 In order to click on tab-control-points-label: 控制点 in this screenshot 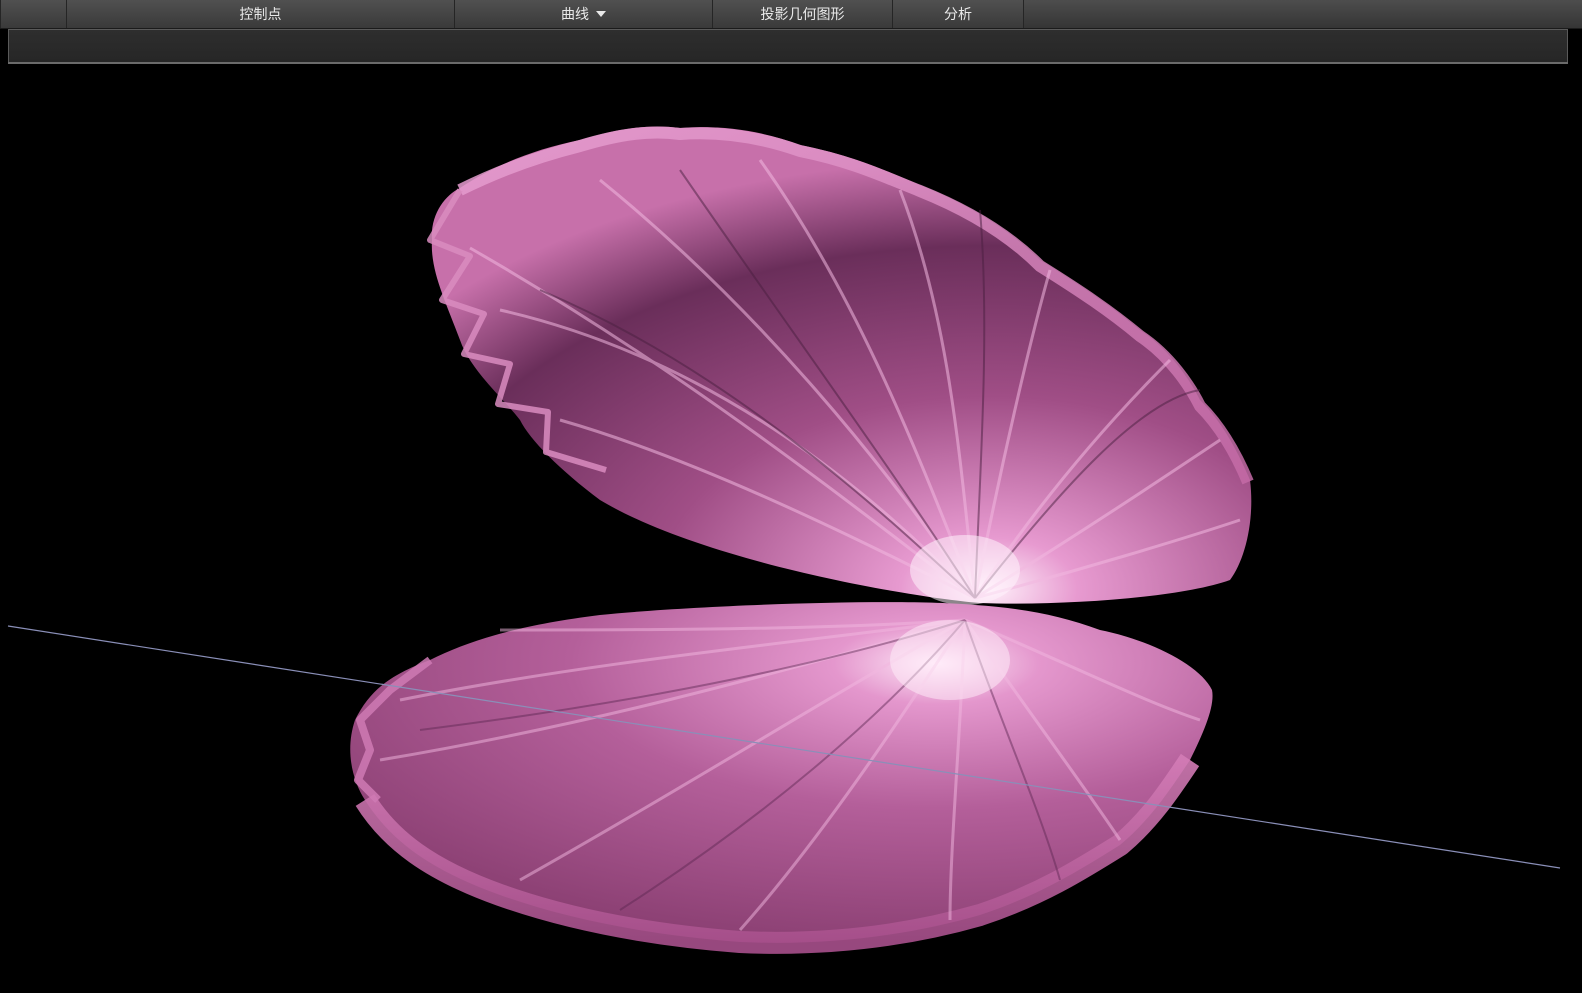, I will do `click(260, 15)`.